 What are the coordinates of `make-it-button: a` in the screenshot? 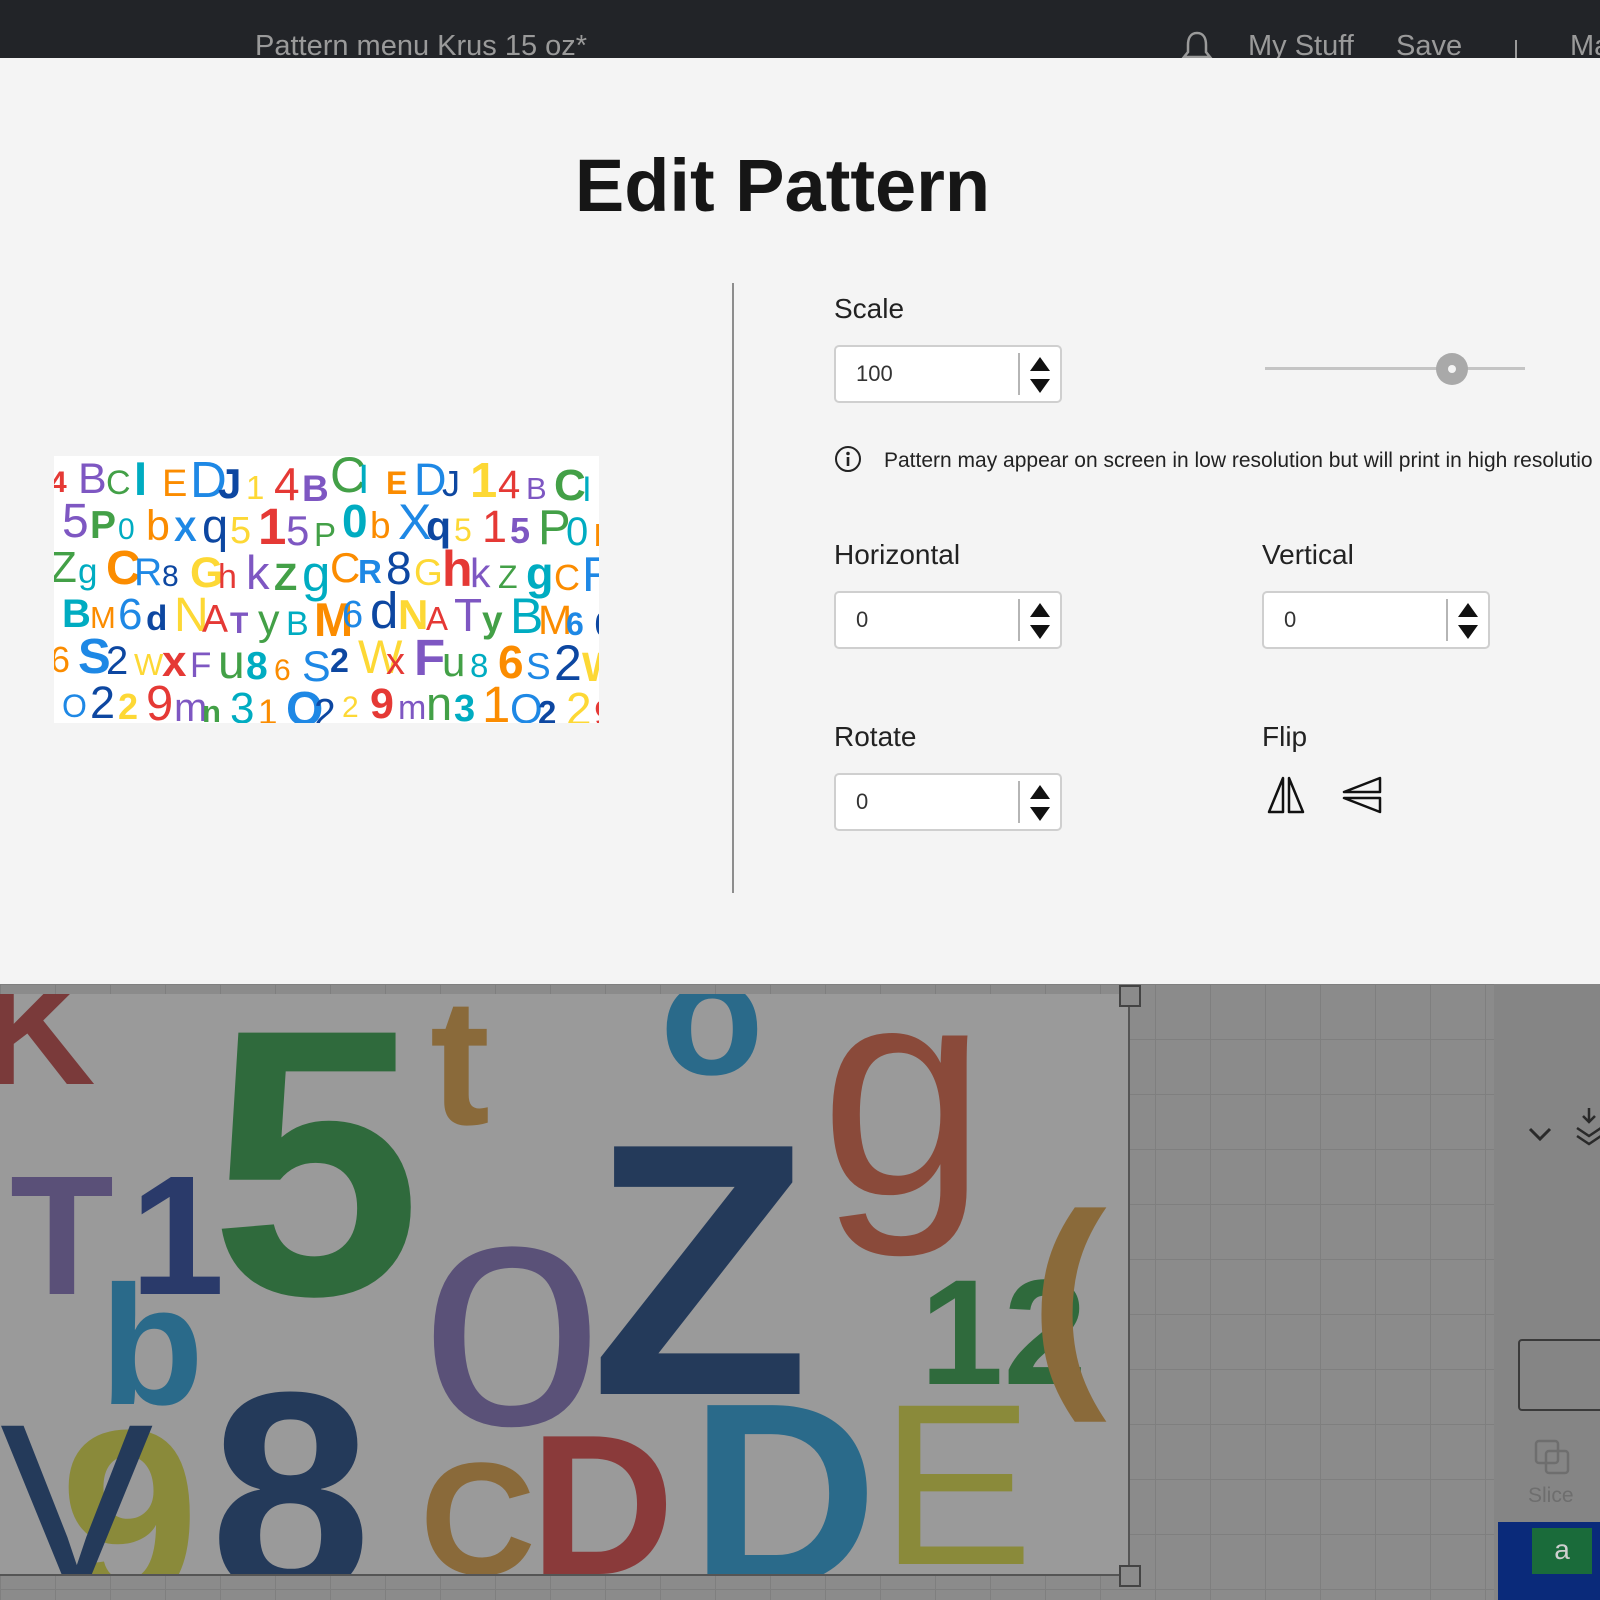 It's located at (1549, 1561).